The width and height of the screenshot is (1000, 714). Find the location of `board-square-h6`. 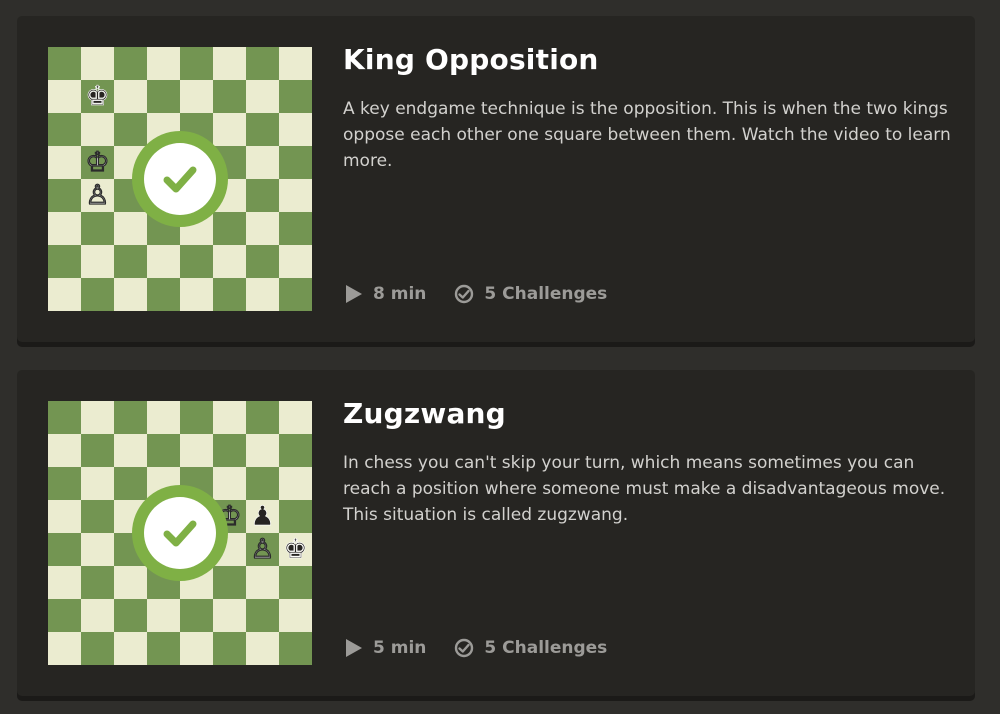

board-square-h6 is located at coordinates (295, 129).